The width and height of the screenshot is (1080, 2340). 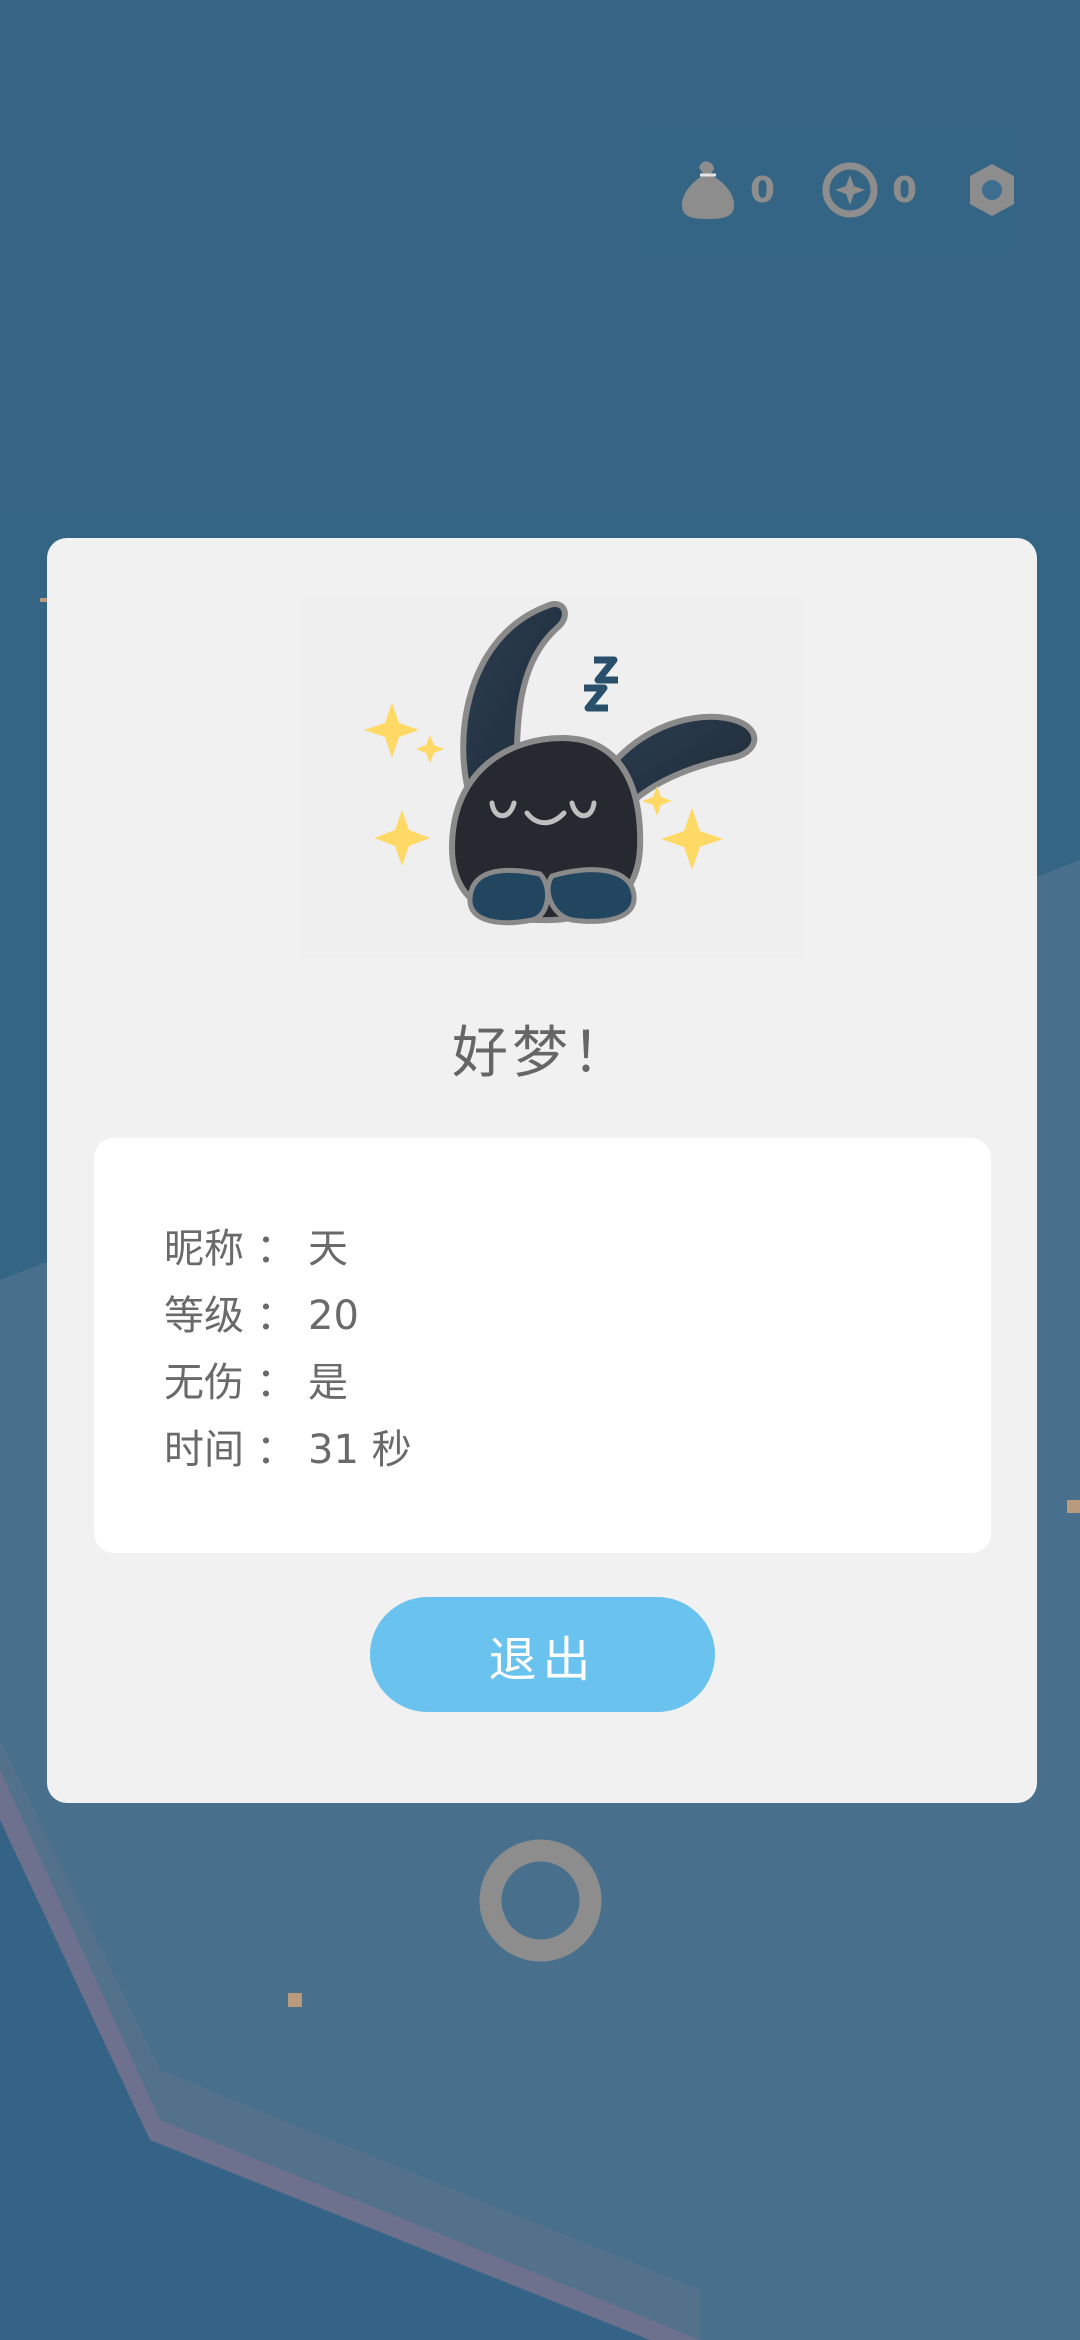 What do you see at coordinates (204, 1316) in the screenshot?
I see `stat-label: 等级` at bounding box center [204, 1316].